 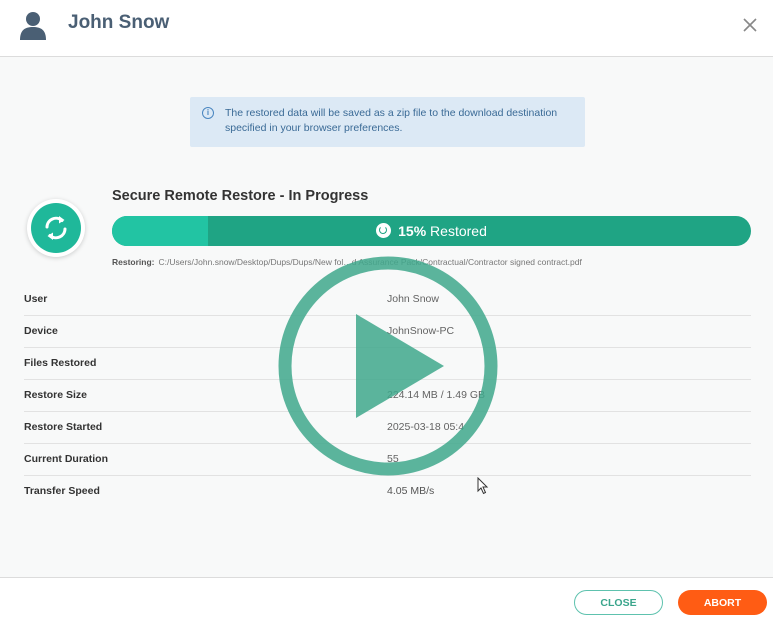 I want to click on detail-row: Transfer Speed 4.05 MB/s, so click(x=387, y=492).